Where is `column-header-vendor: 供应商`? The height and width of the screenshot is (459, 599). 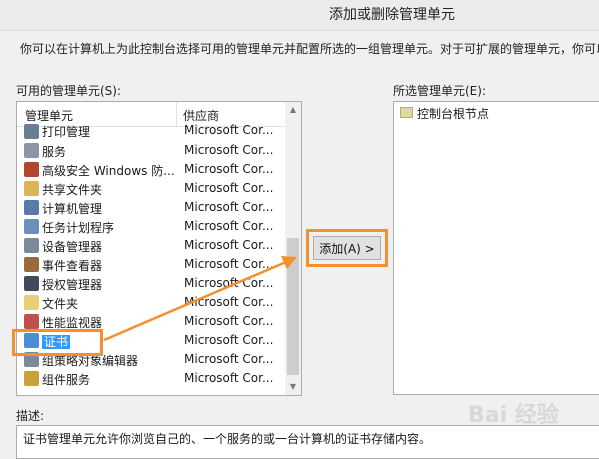 column-header-vendor: 供应商 is located at coordinates (201, 115).